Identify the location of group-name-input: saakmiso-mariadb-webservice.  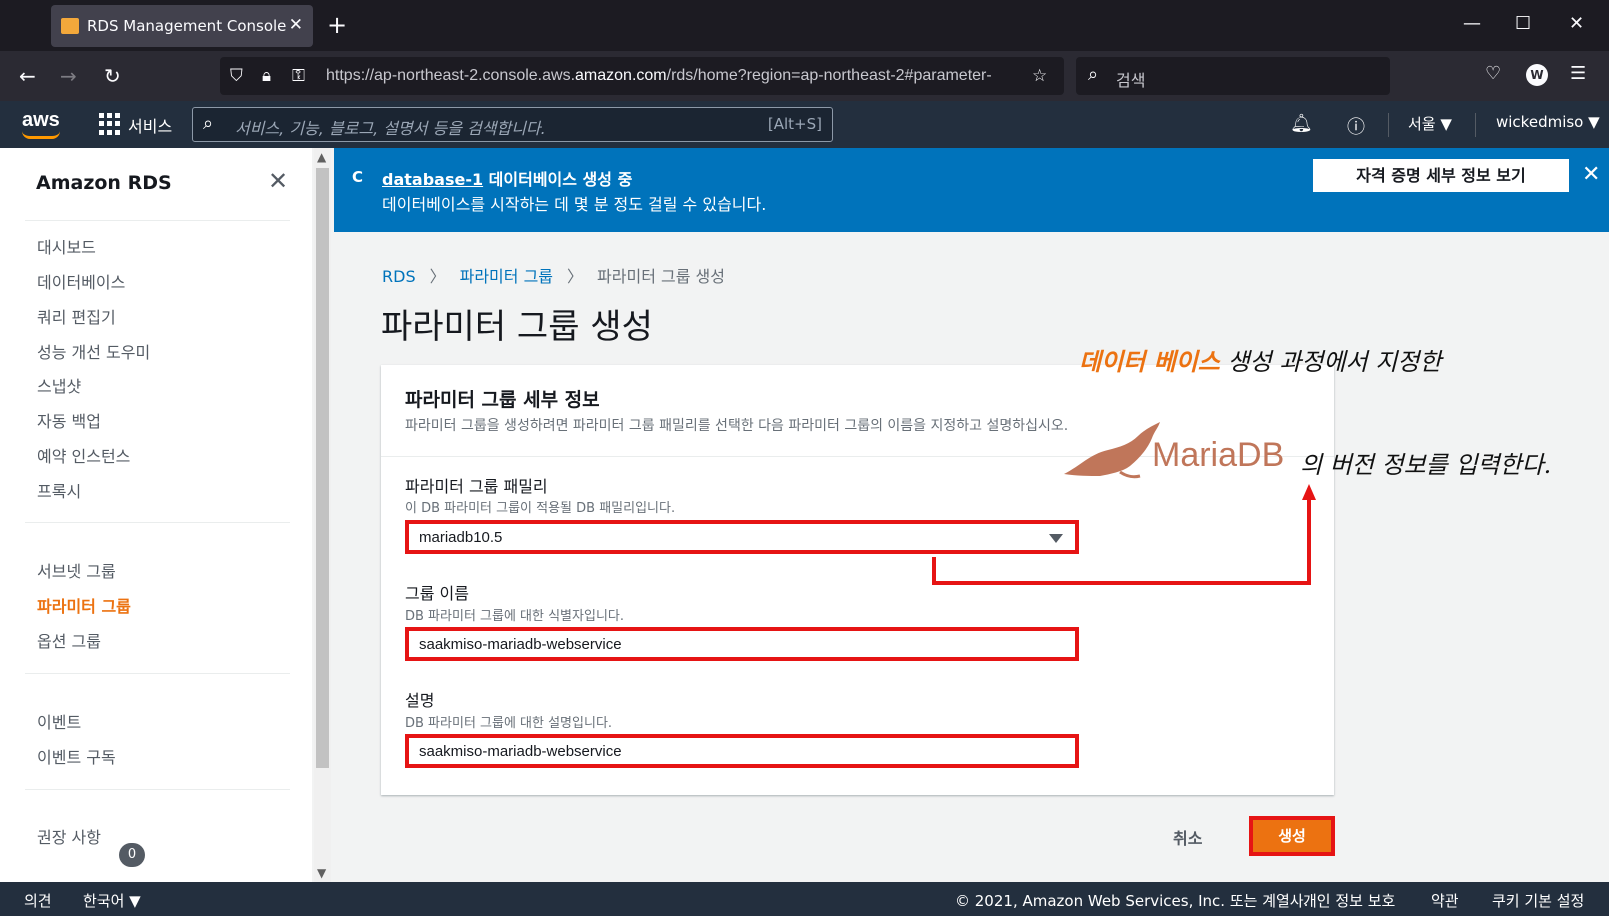
(742, 644).